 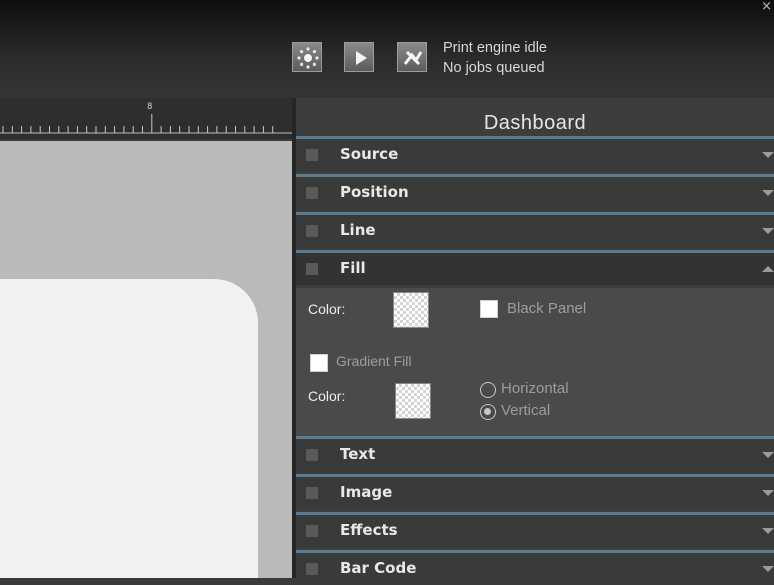 I want to click on horizontal-ruler: 8, so click(x=146, y=118).